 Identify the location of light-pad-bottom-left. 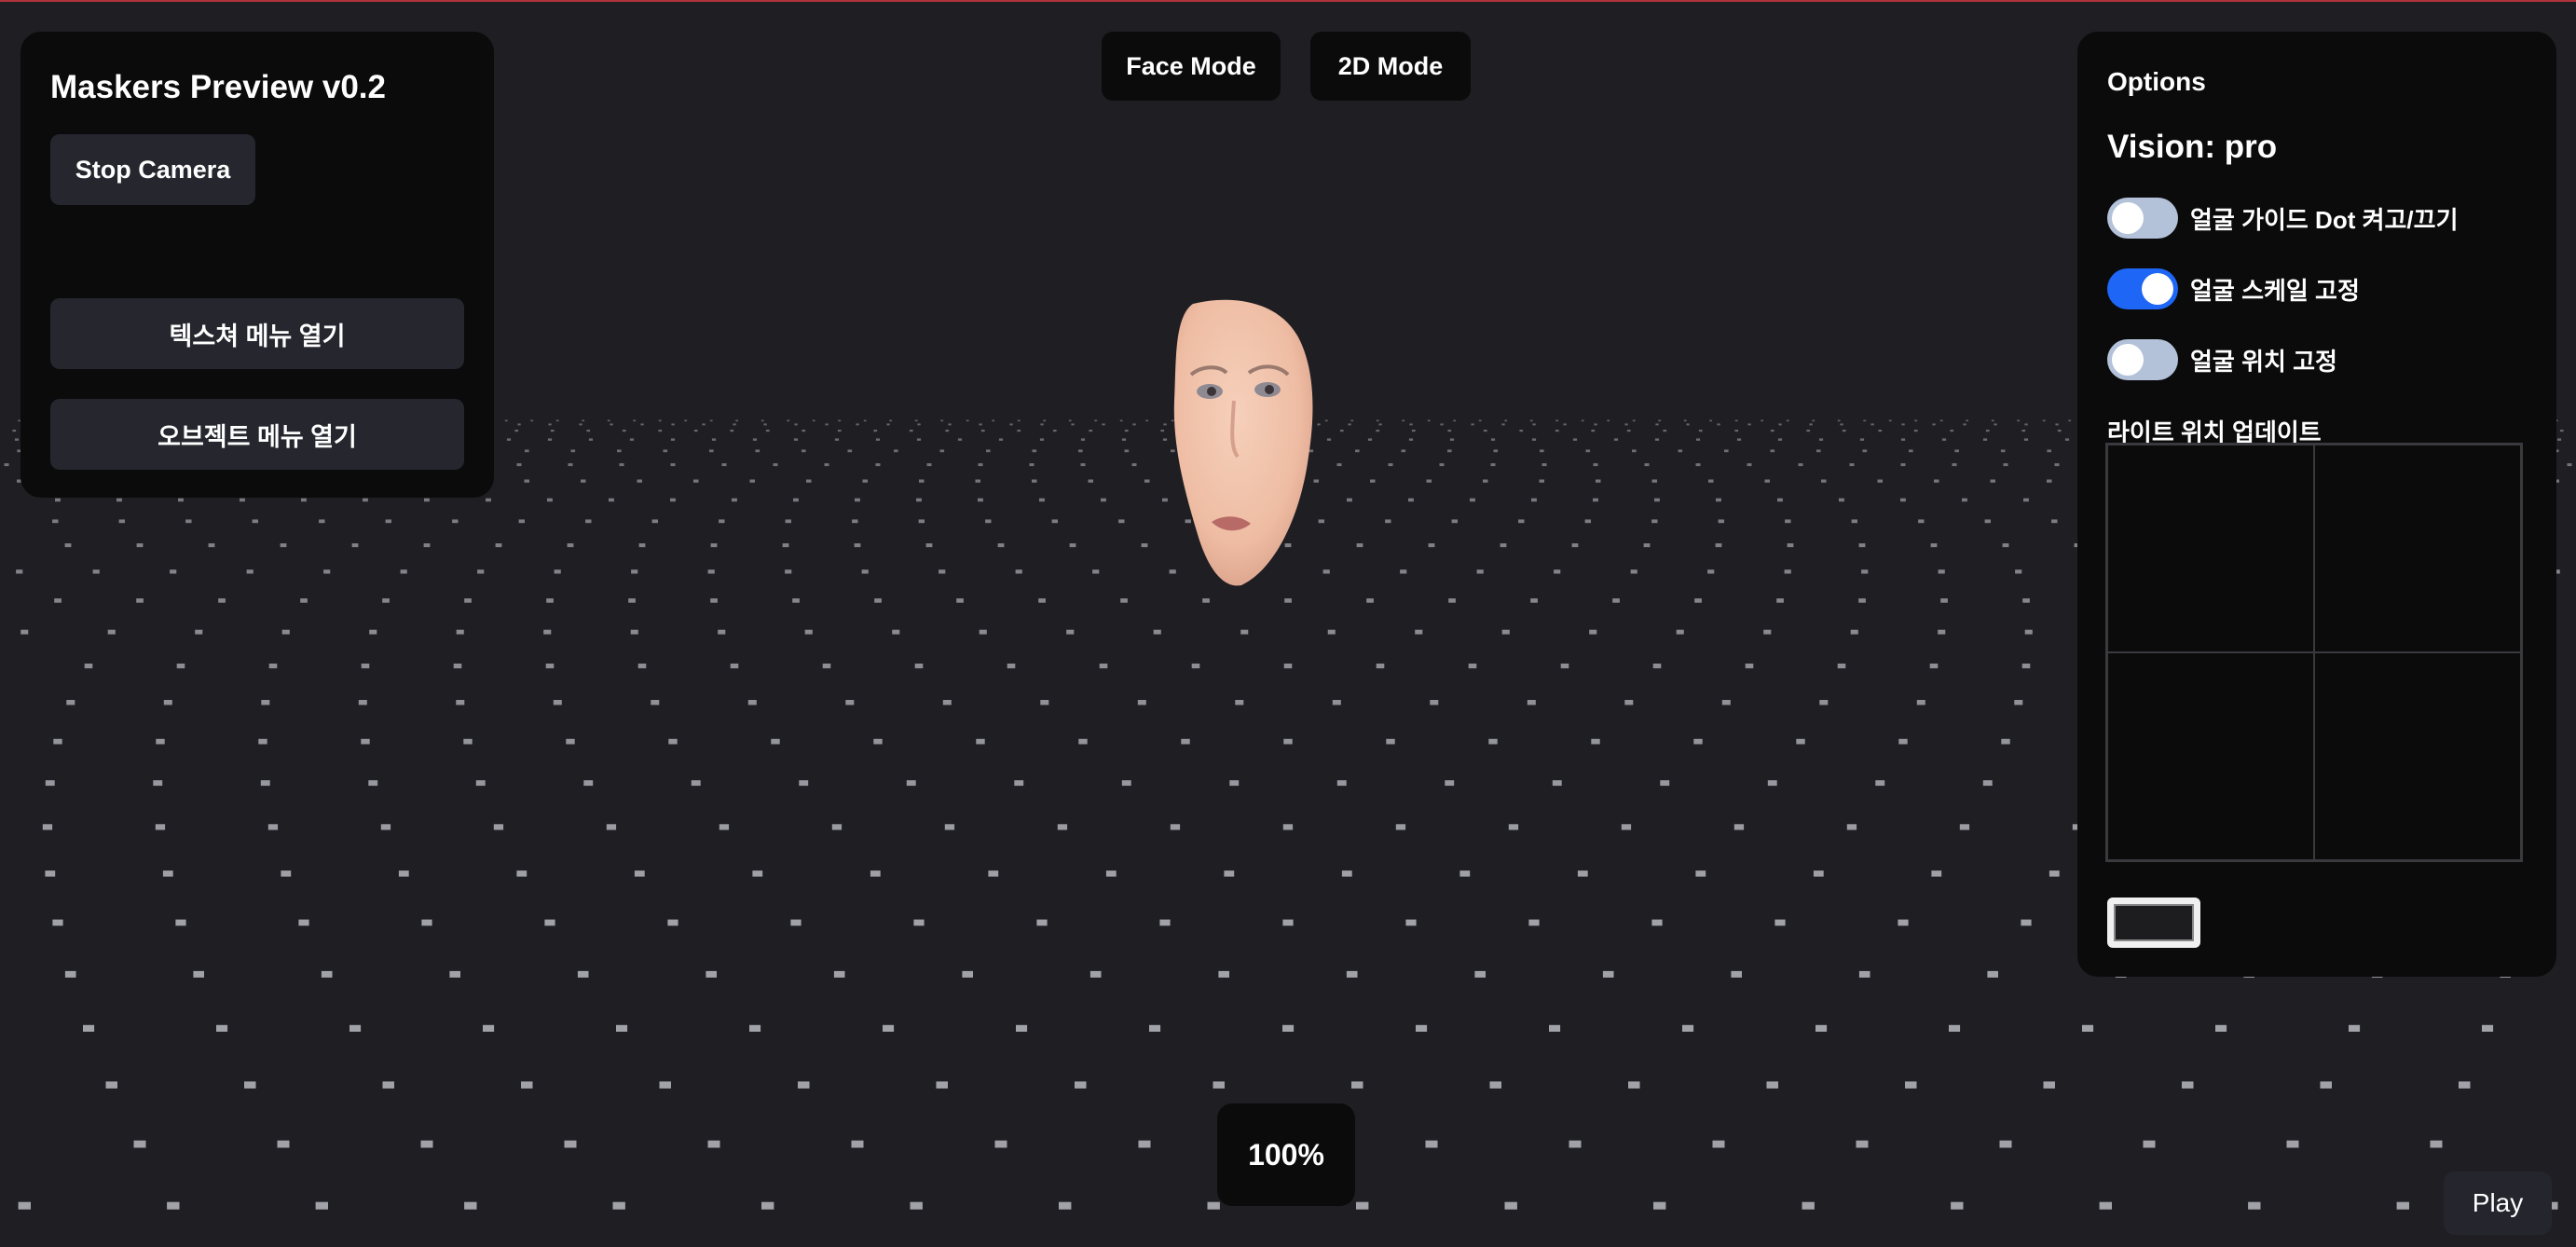
(2210, 756).